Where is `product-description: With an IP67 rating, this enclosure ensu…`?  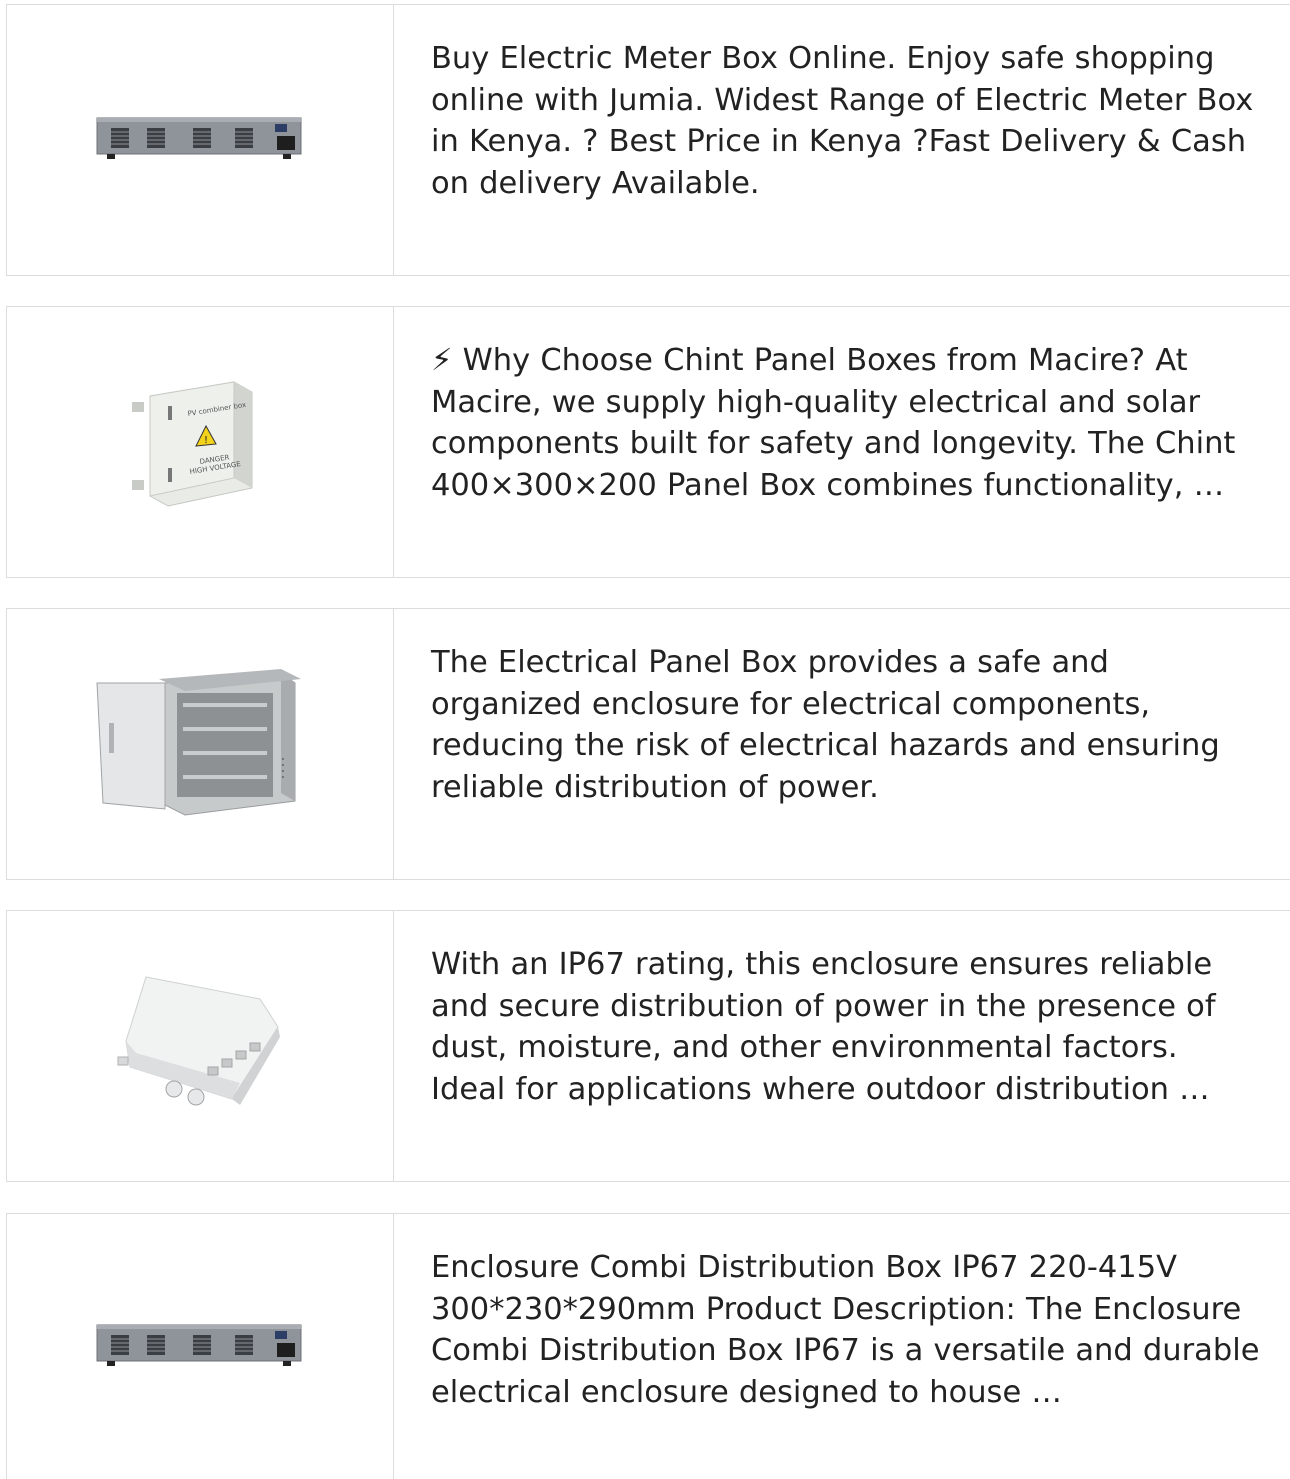 product-description: With an IP67 rating, this enclosure ensu… is located at coordinates (823, 1027).